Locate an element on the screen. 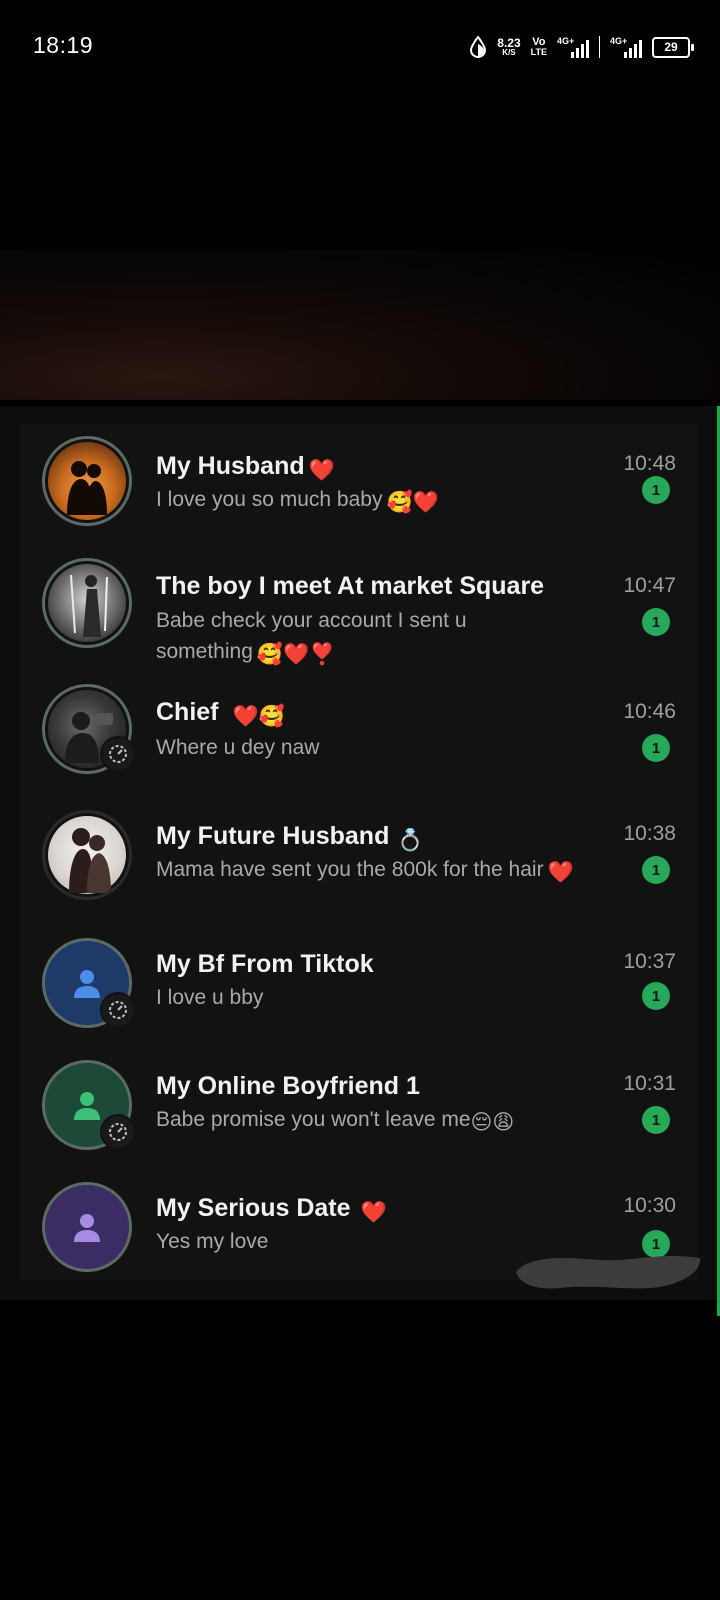 Image resolution: width=720 pixels, height=1600 pixels. status-divider is located at coordinates (599, 47).